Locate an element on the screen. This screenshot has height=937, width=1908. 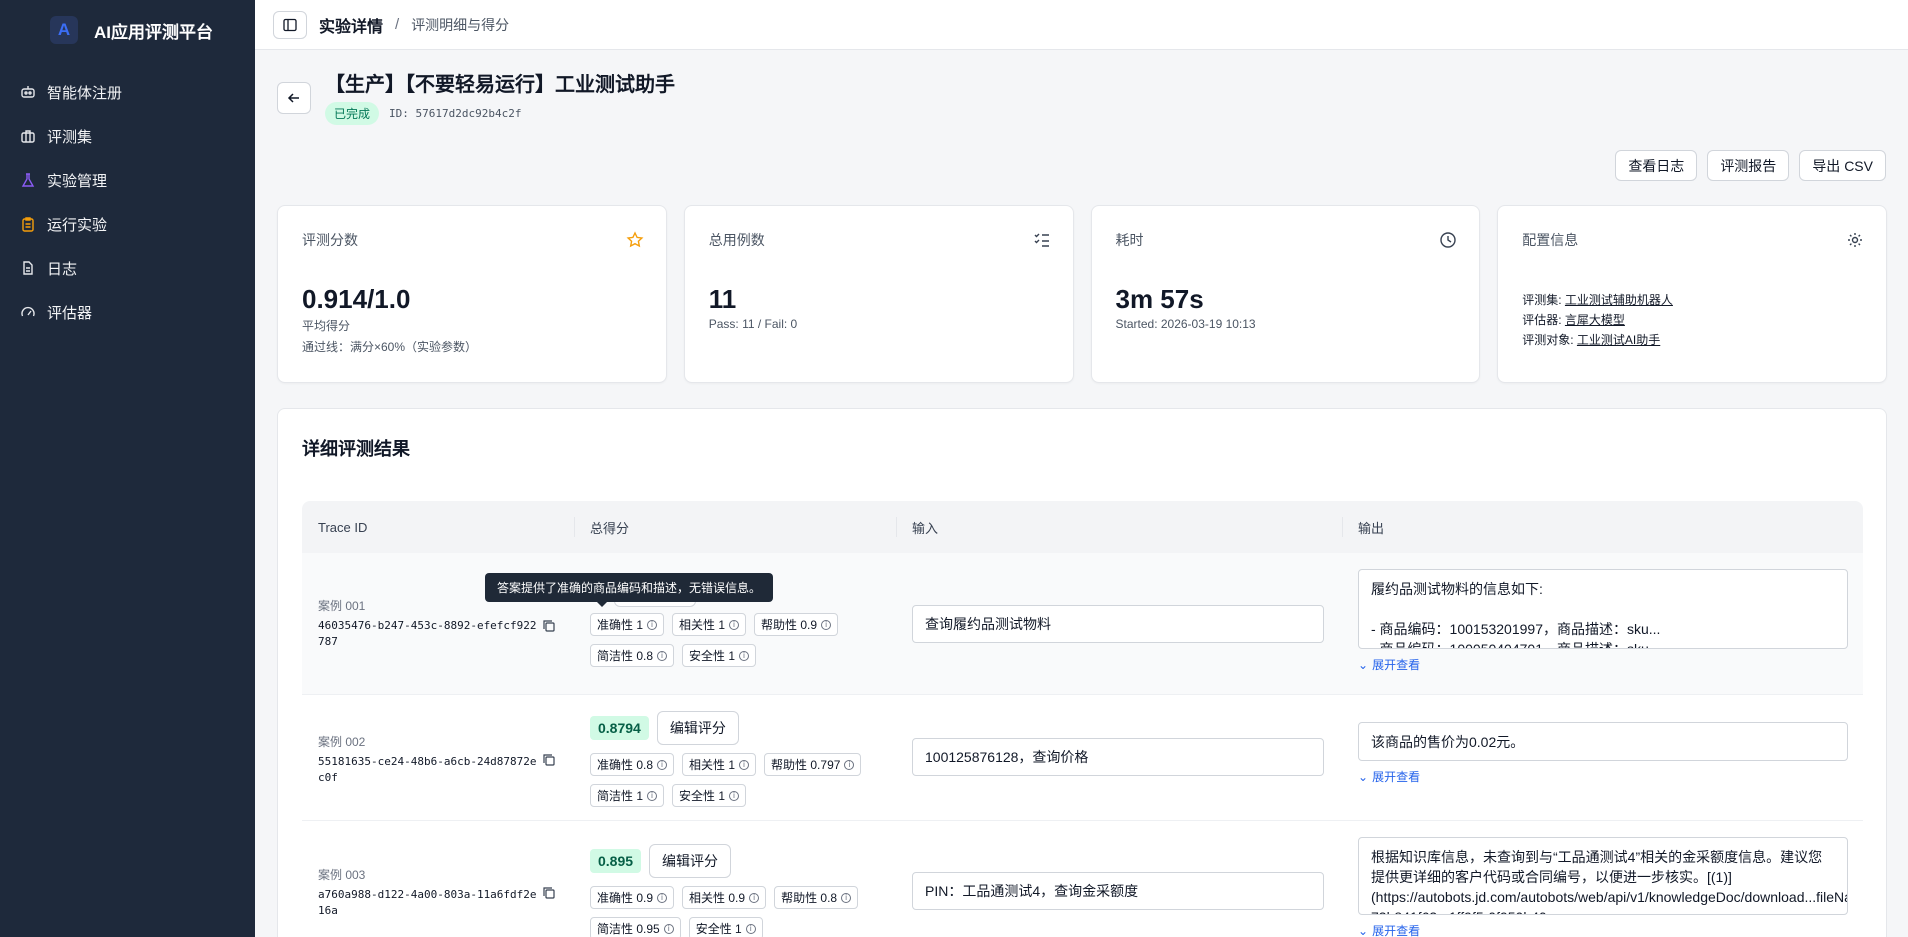
metric-tag: 准确性 0.9 i is located at coordinates (632, 897).